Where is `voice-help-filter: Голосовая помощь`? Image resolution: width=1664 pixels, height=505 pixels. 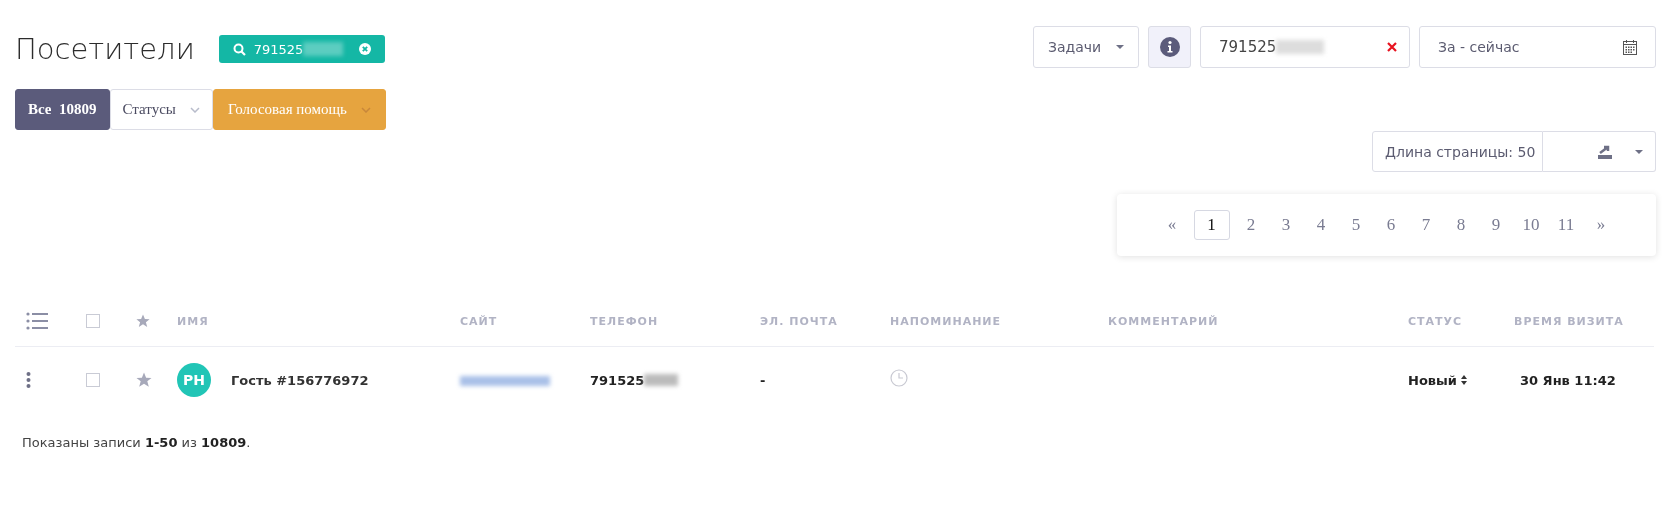 voice-help-filter: Голосовая помощь is located at coordinates (299, 109).